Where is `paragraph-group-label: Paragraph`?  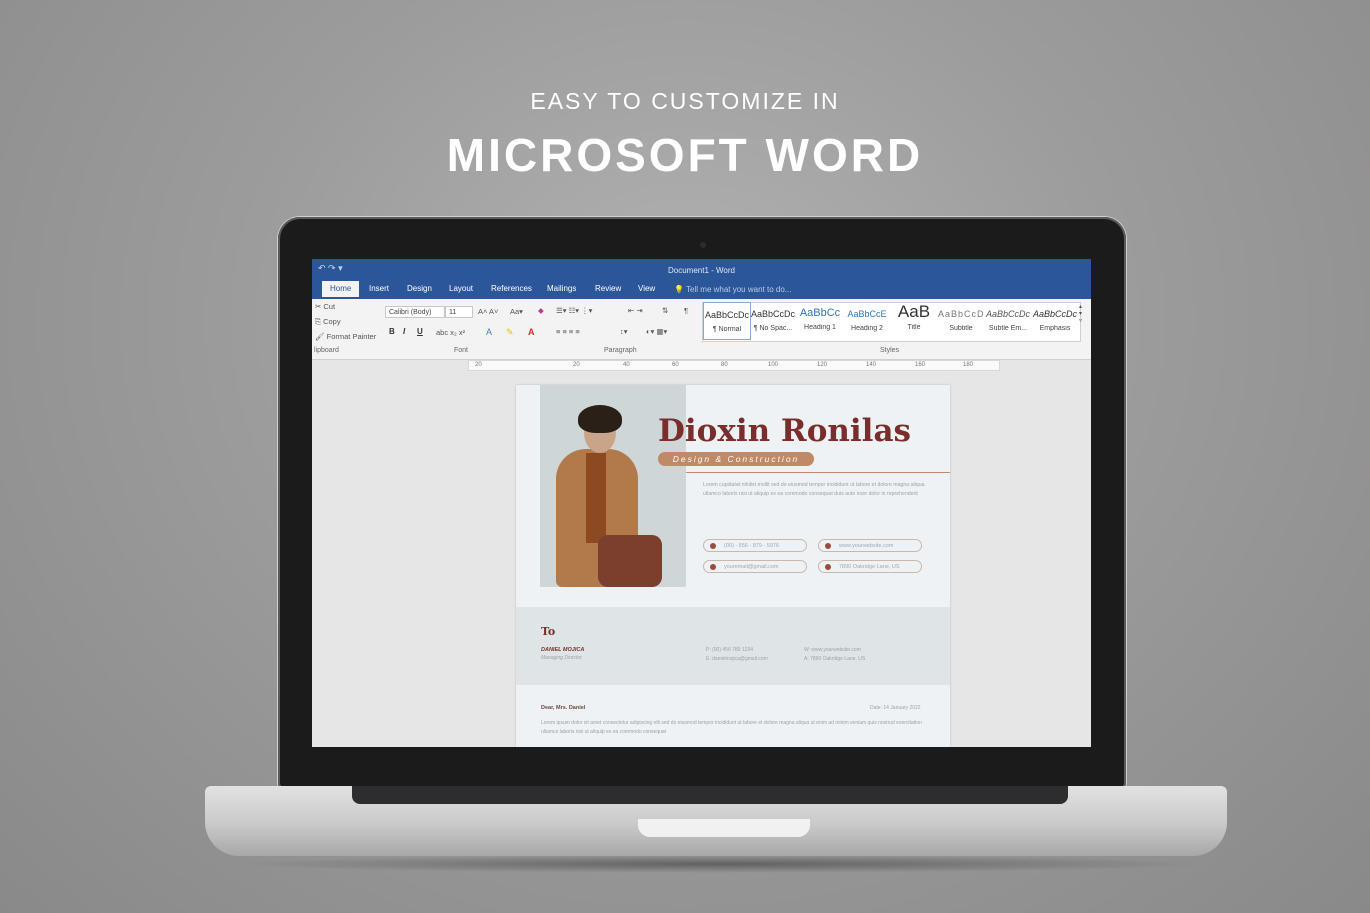
paragraph-group-label: Paragraph is located at coordinates (620, 350).